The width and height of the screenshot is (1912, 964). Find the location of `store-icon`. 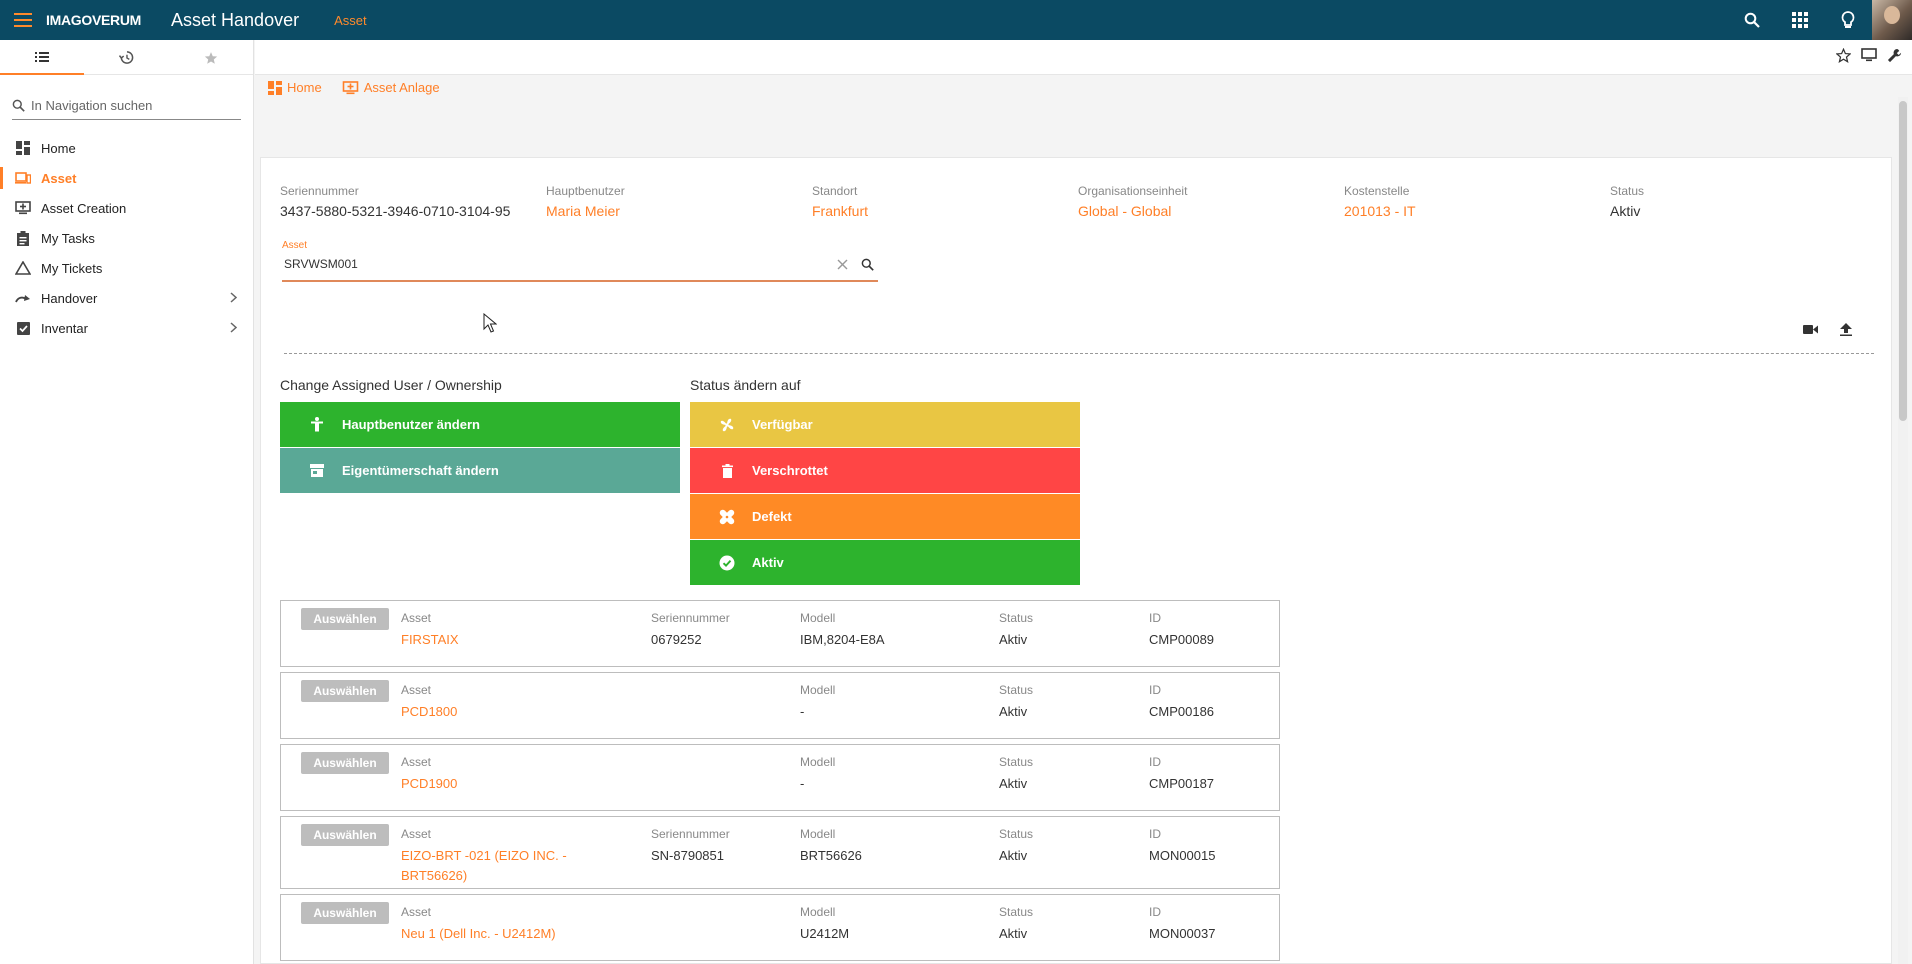

store-icon is located at coordinates (317, 470).